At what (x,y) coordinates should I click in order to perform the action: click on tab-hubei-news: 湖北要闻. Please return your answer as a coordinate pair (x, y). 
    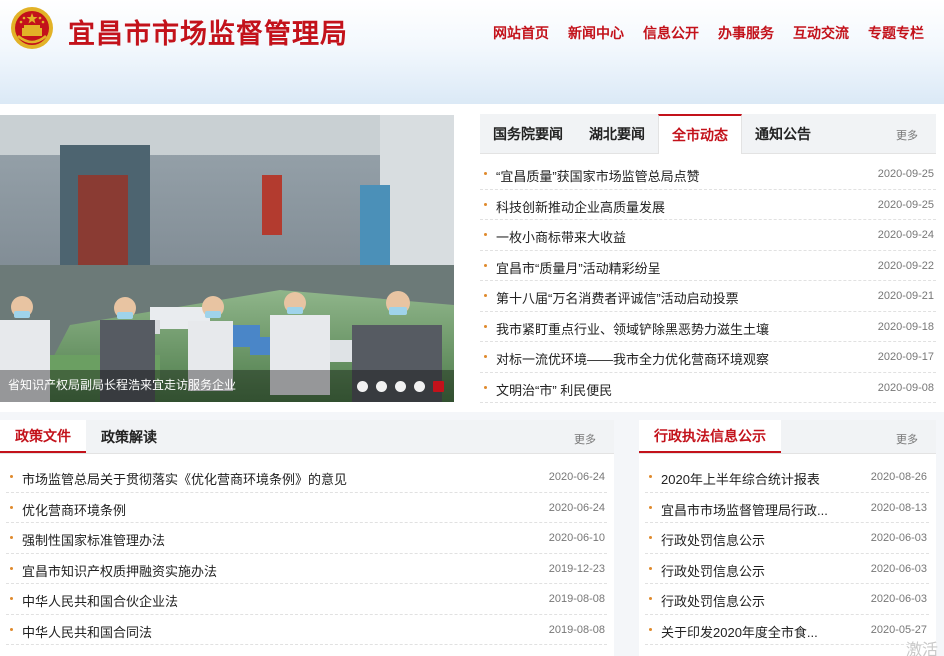
    Looking at the image, I should click on (617, 133).